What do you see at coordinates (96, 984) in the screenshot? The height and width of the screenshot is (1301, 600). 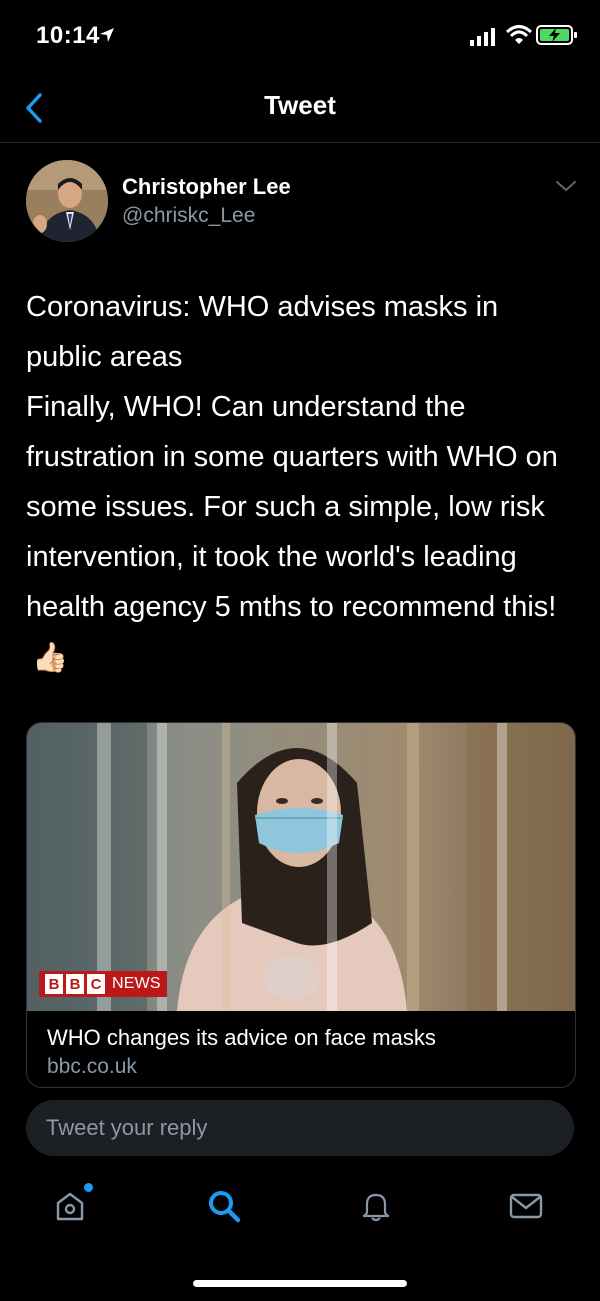 I see `bbc-logo-letter: C` at bounding box center [96, 984].